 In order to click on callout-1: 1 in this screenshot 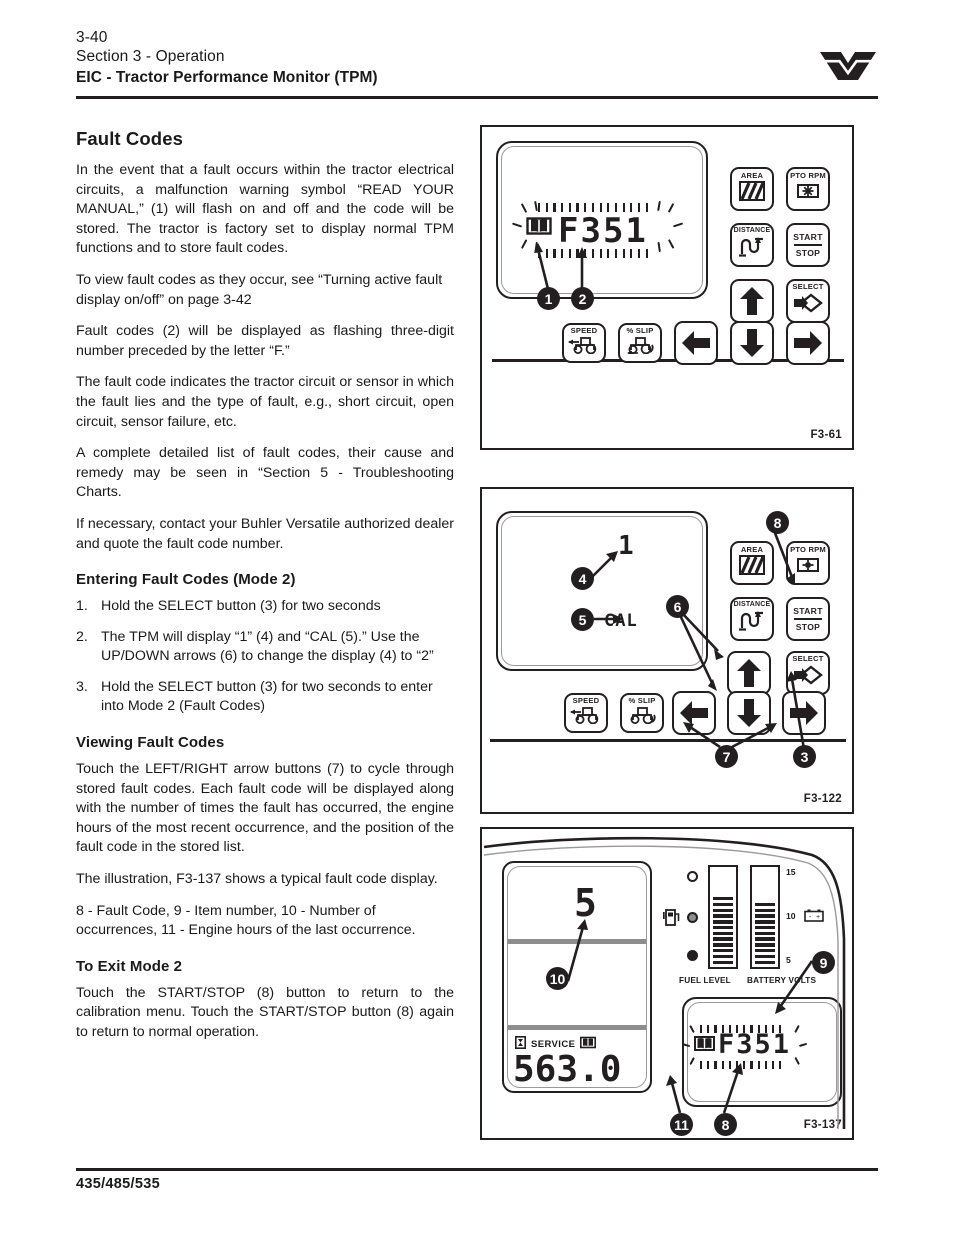, I will do `click(548, 298)`.